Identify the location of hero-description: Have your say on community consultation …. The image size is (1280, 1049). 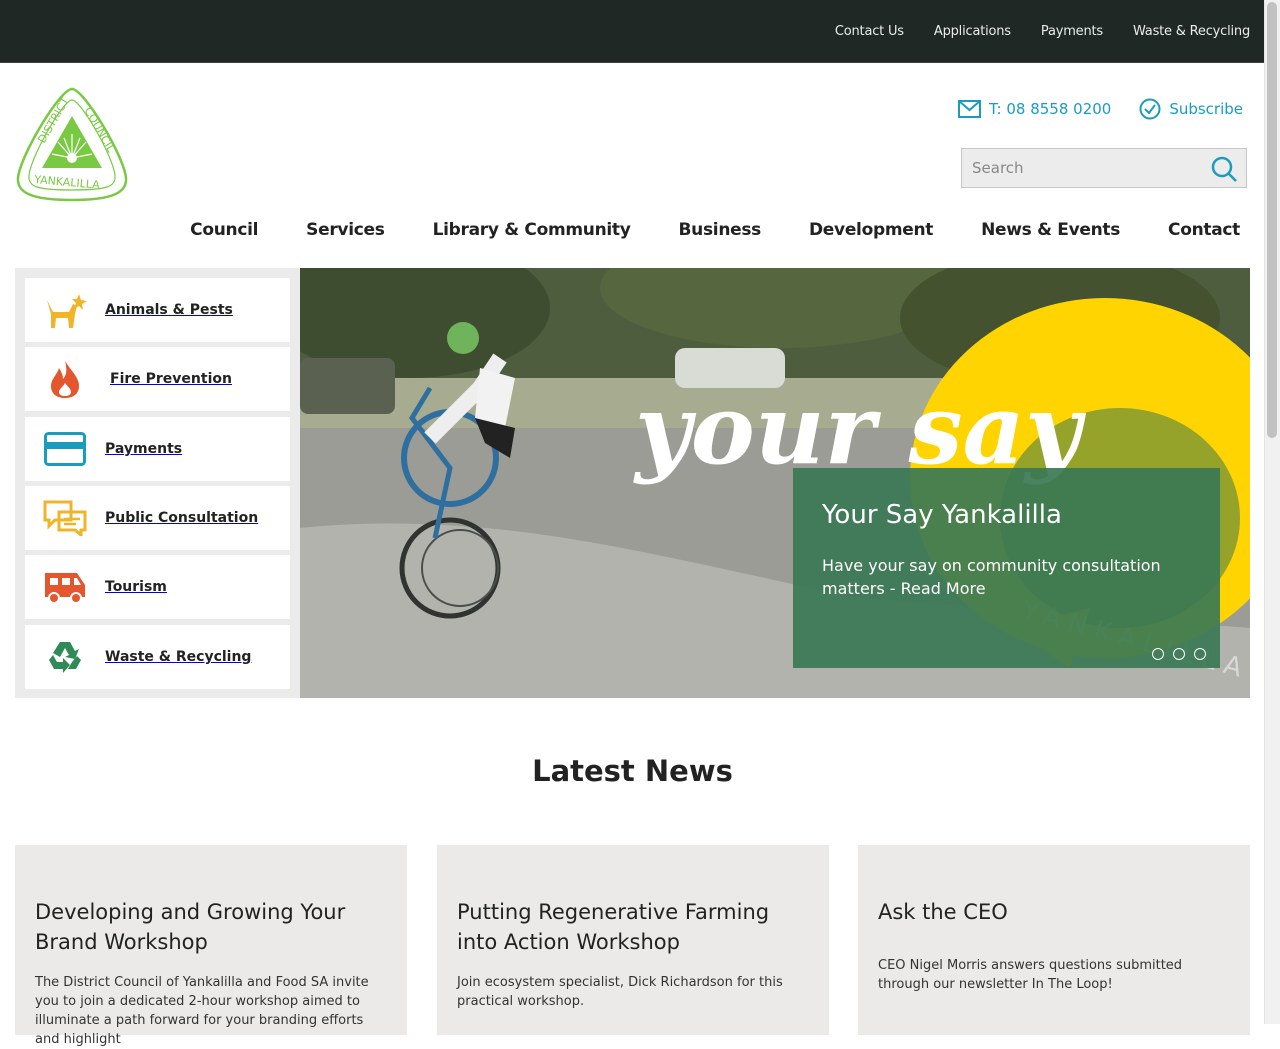
(1002, 577).